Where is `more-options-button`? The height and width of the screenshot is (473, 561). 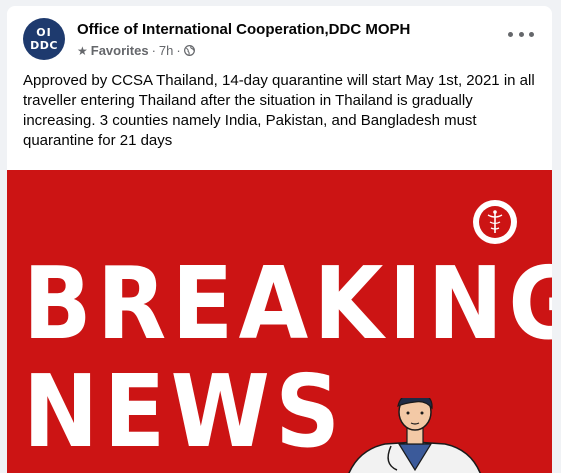 more-options-button is located at coordinates (521, 34).